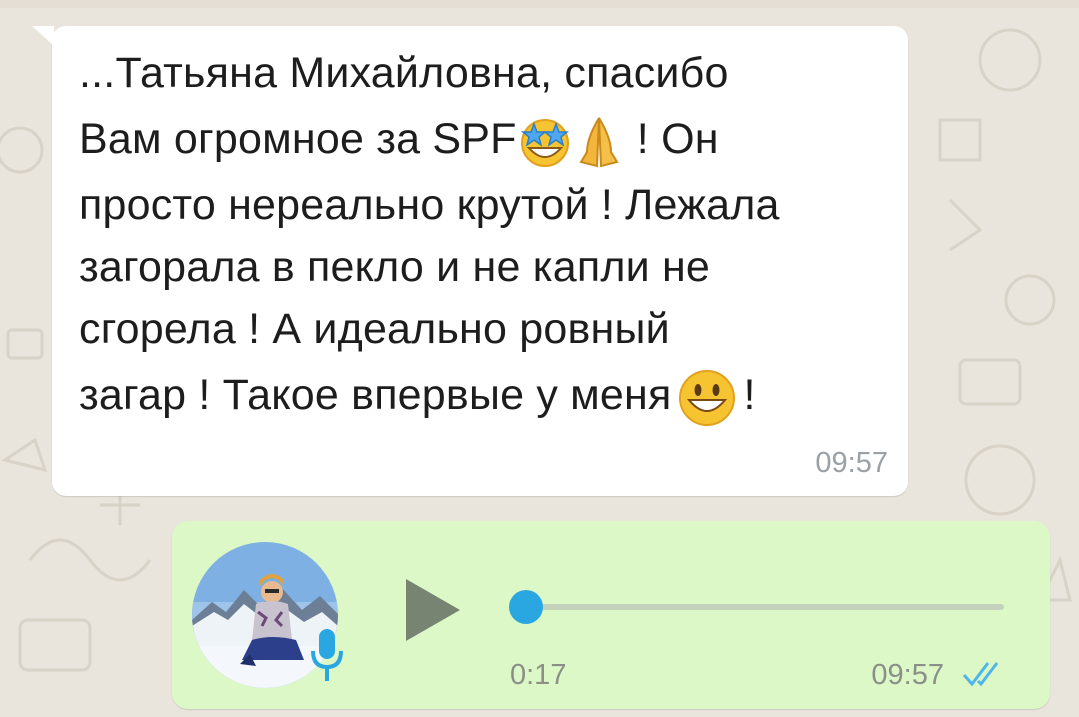 The image size is (1079, 717). Describe the element at coordinates (758, 607) in the screenshot. I see `progress-track` at that location.